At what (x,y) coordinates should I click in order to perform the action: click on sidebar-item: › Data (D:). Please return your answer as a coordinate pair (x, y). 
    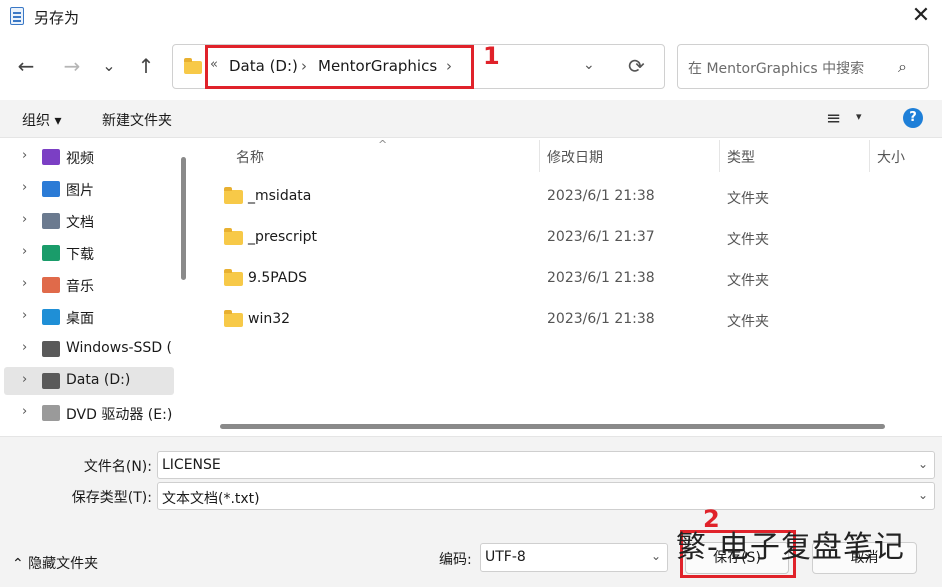
    Looking at the image, I should click on (89, 381).